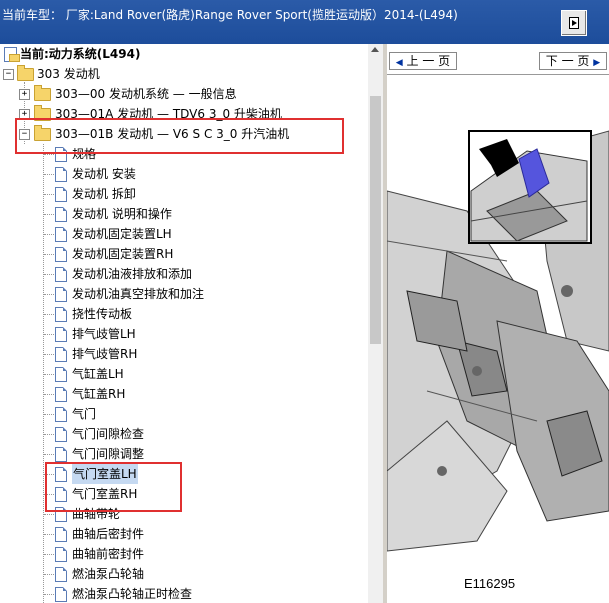 This screenshot has height=603, width=609. Describe the element at coordinates (567, 61) in the screenshot. I see `next-page-label: 下 一 页` at that location.